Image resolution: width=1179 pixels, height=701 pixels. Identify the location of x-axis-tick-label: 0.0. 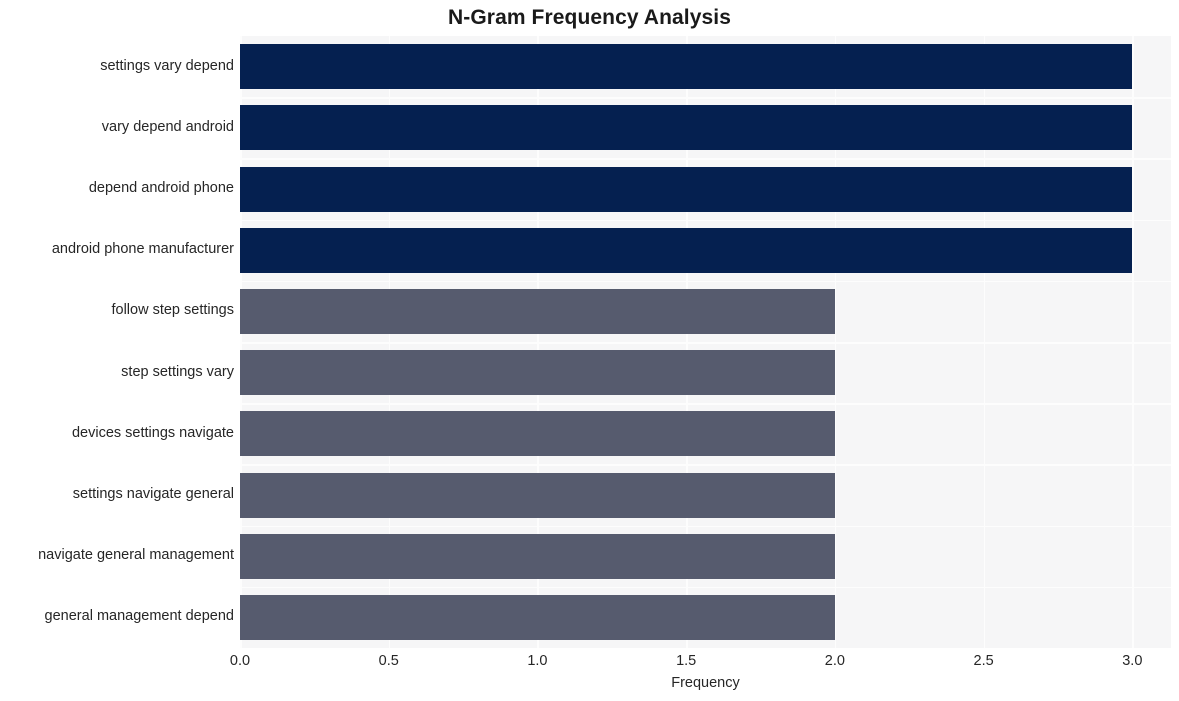
(240, 661).